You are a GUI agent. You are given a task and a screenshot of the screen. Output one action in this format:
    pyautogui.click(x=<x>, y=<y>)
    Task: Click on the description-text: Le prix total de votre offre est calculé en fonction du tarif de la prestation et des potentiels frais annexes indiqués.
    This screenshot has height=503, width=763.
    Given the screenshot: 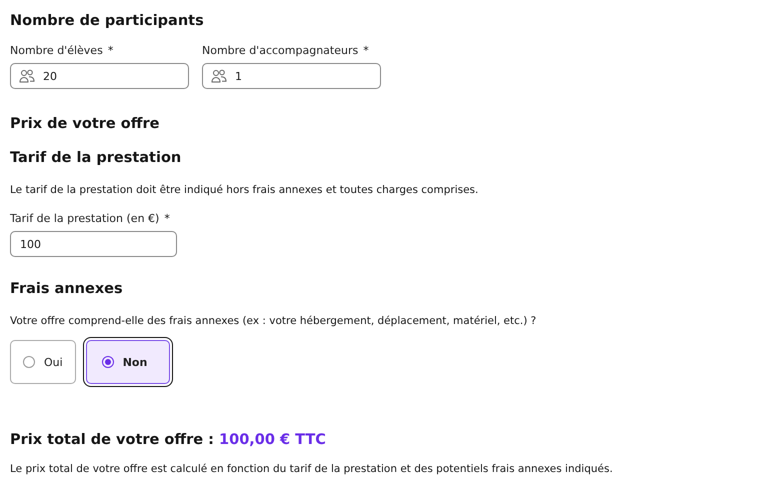 What is the action you would take?
    pyautogui.click(x=312, y=469)
    